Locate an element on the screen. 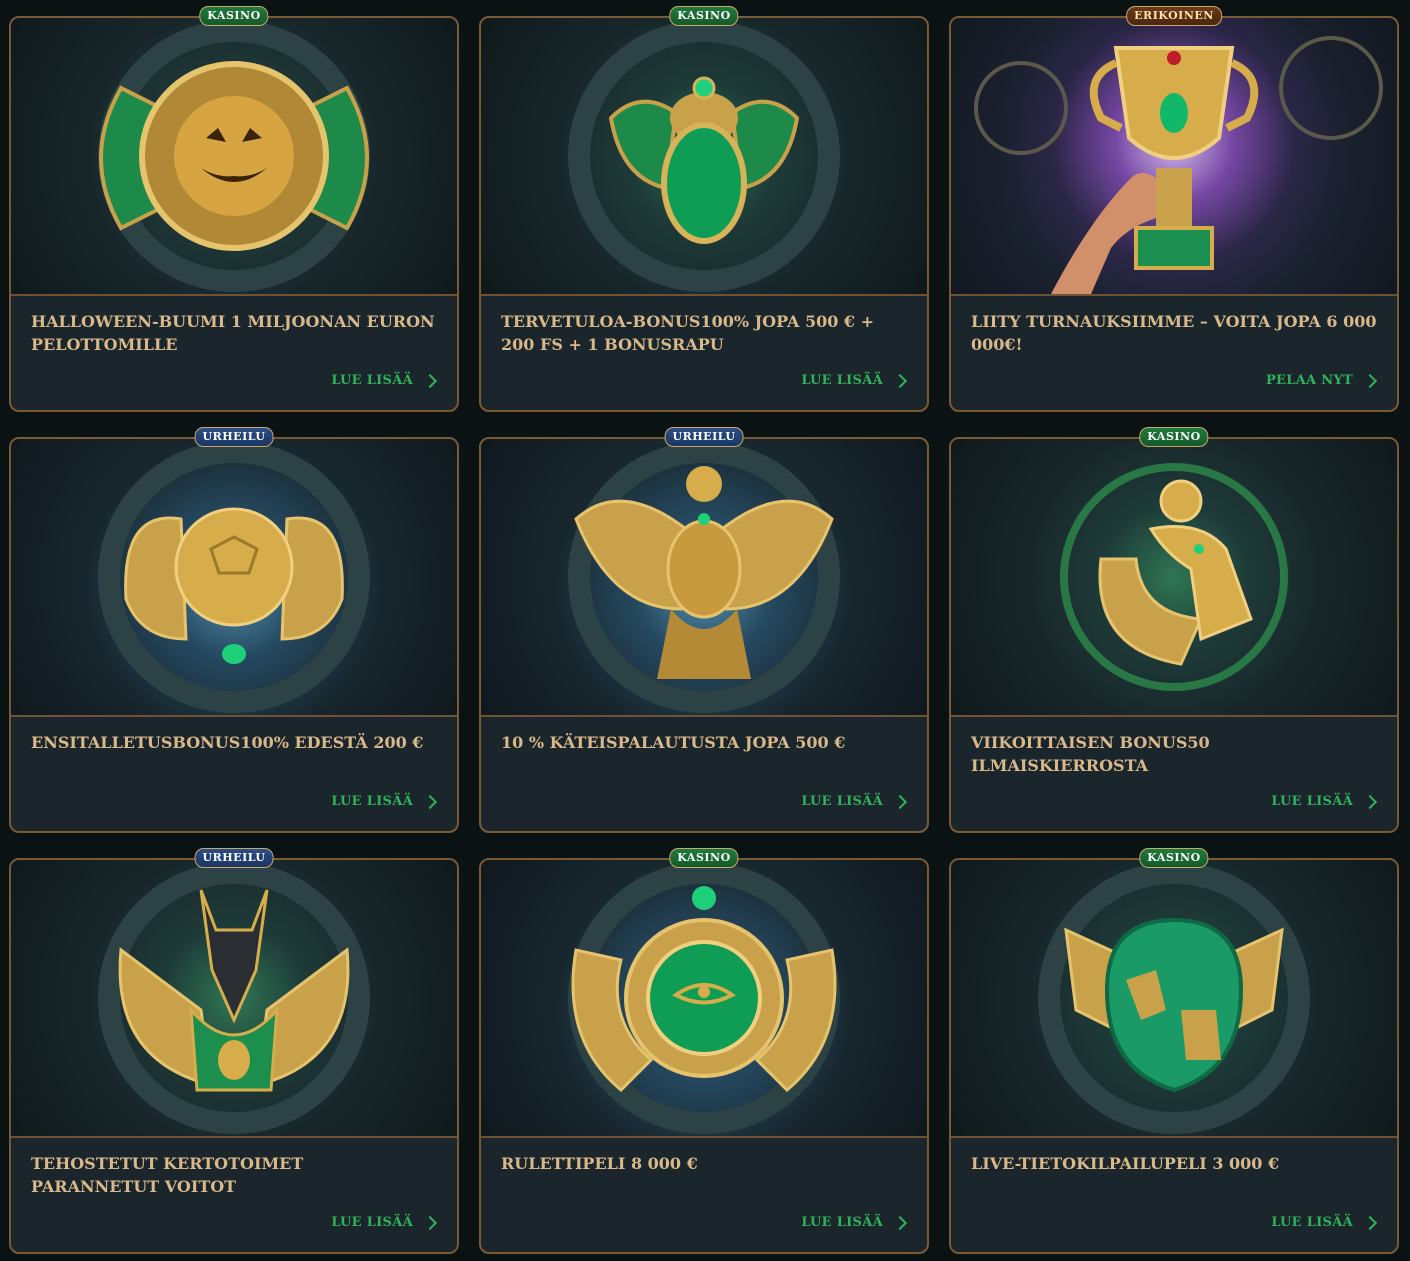 The image size is (1410, 1261). cta-label: PELAA NYT is located at coordinates (1309, 380).